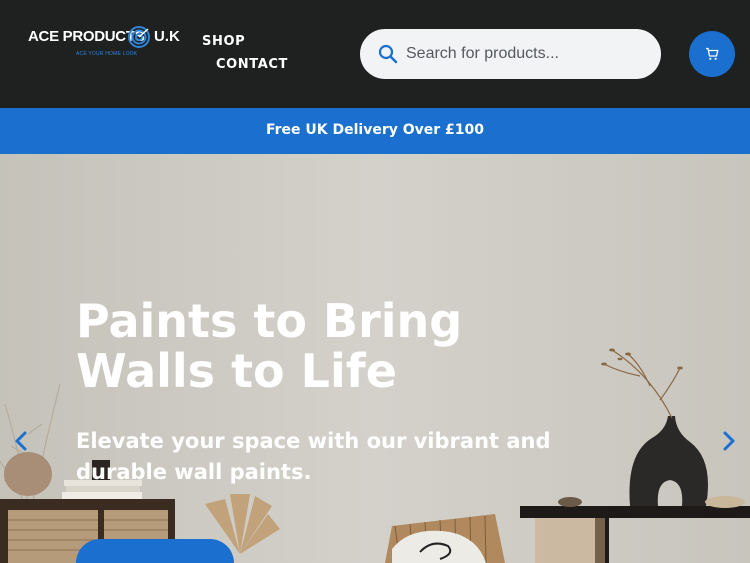  Describe the element at coordinates (21, 441) in the screenshot. I see `chevron-left-icon` at that location.